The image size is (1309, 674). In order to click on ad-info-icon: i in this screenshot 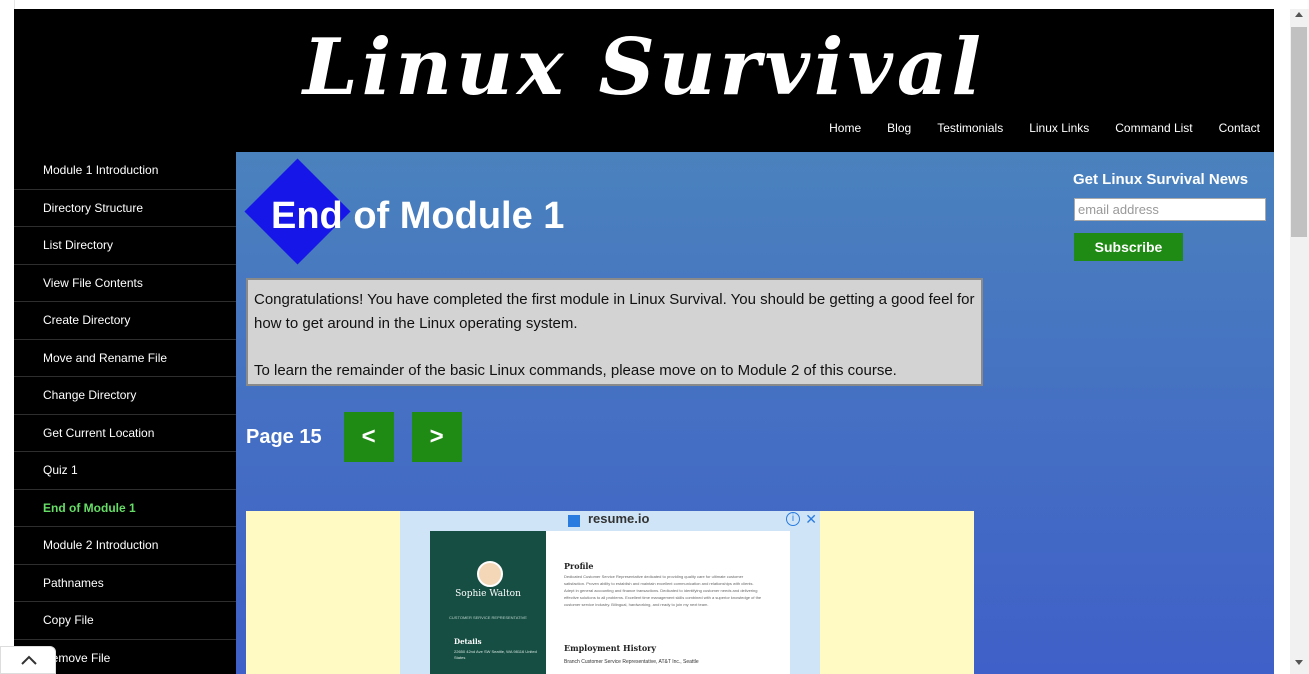, I will do `click(793, 519)`.